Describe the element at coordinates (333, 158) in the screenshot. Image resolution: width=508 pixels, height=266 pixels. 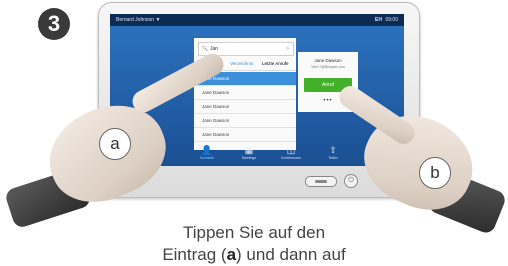
I see `nav-label: Teilen` at that location.